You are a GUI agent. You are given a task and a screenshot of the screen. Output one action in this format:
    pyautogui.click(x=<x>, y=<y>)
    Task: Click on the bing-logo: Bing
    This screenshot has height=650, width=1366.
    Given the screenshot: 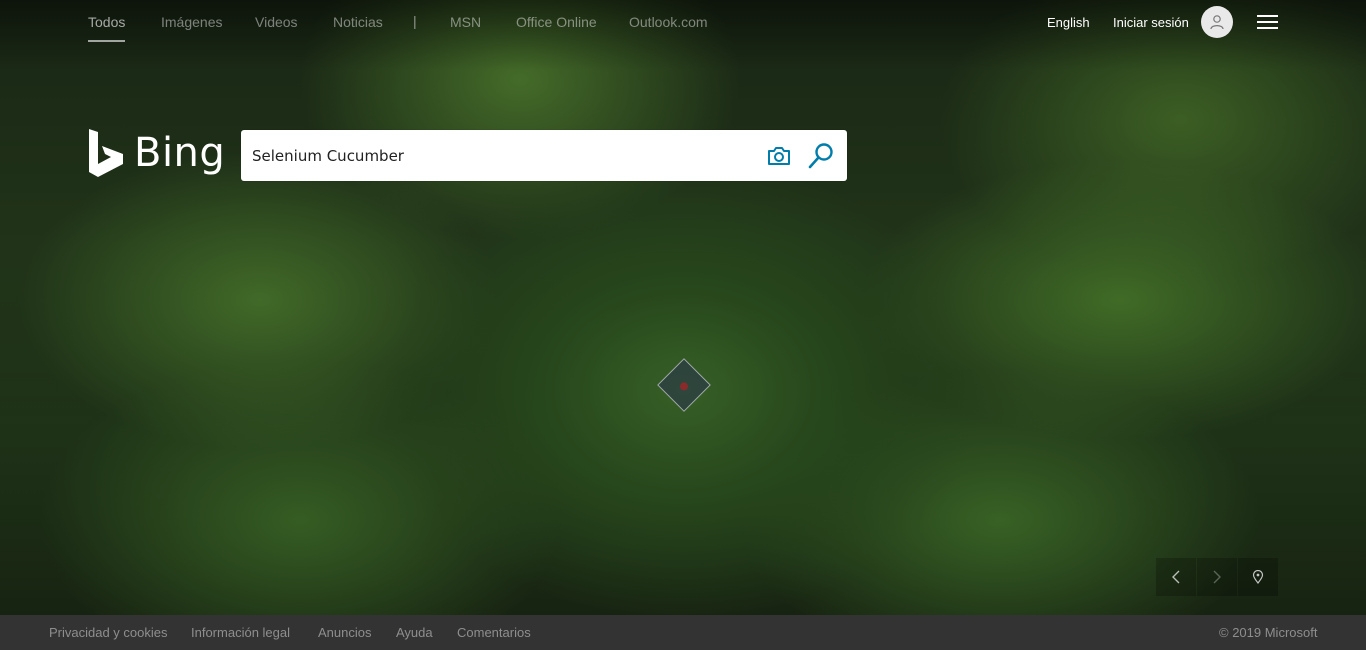 What is the action you would take?
    pyautogui.click(x=156, y=153)
    